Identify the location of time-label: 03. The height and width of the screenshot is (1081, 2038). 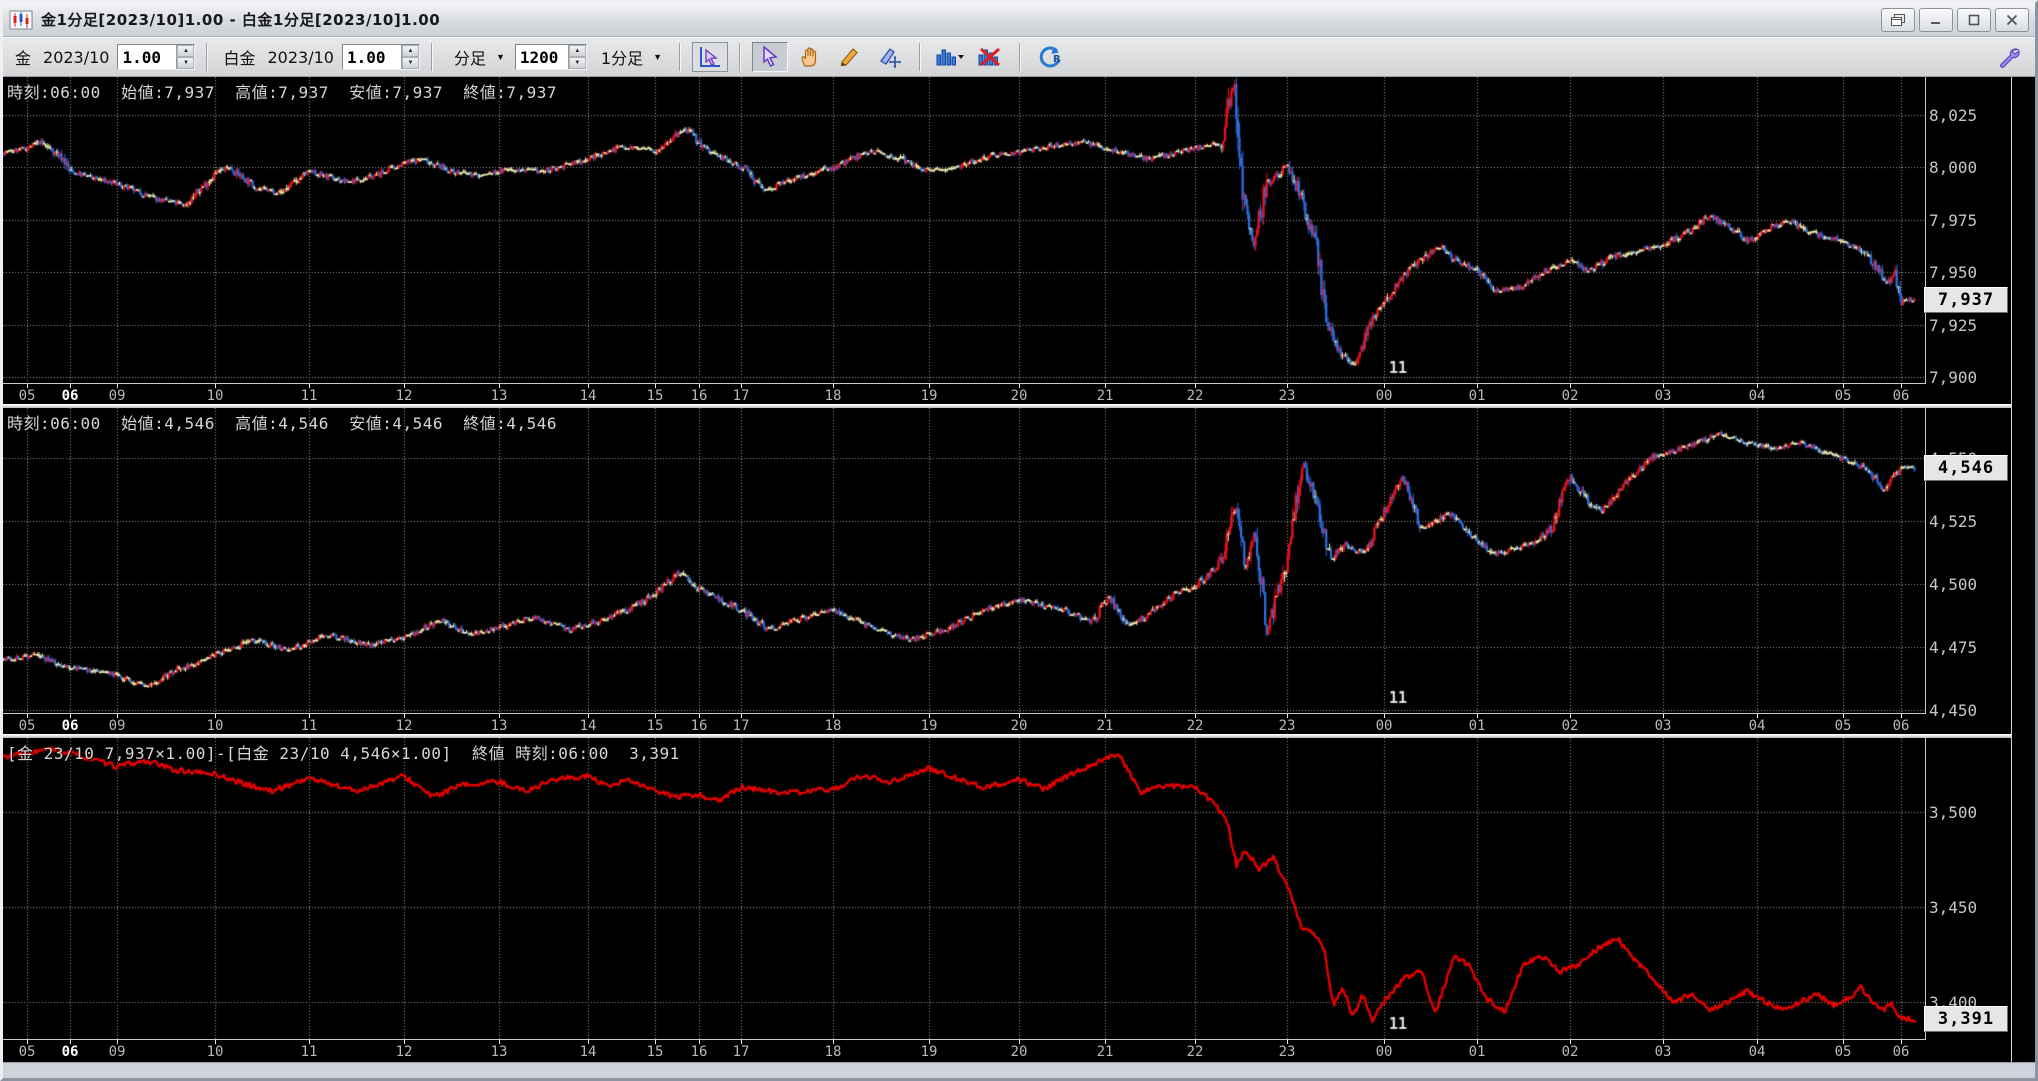
(1663, 396).